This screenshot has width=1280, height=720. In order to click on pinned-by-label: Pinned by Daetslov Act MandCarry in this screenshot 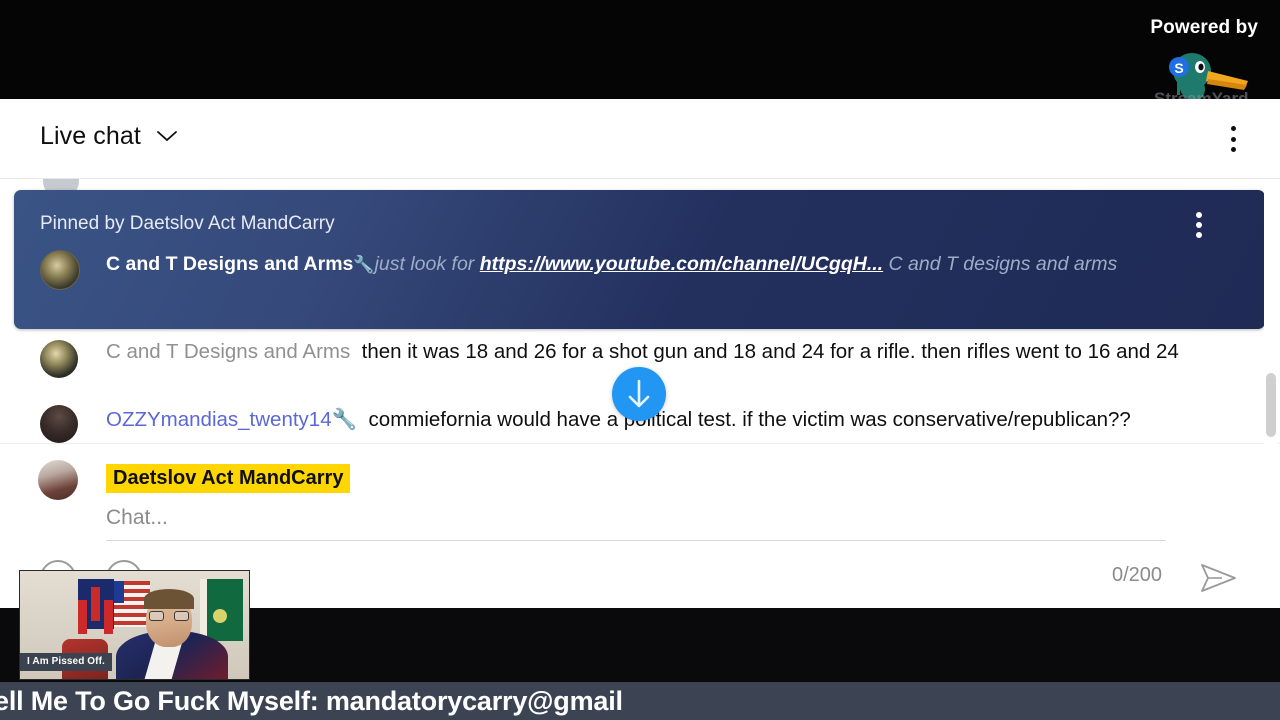, I will do `click(187, 223)`.